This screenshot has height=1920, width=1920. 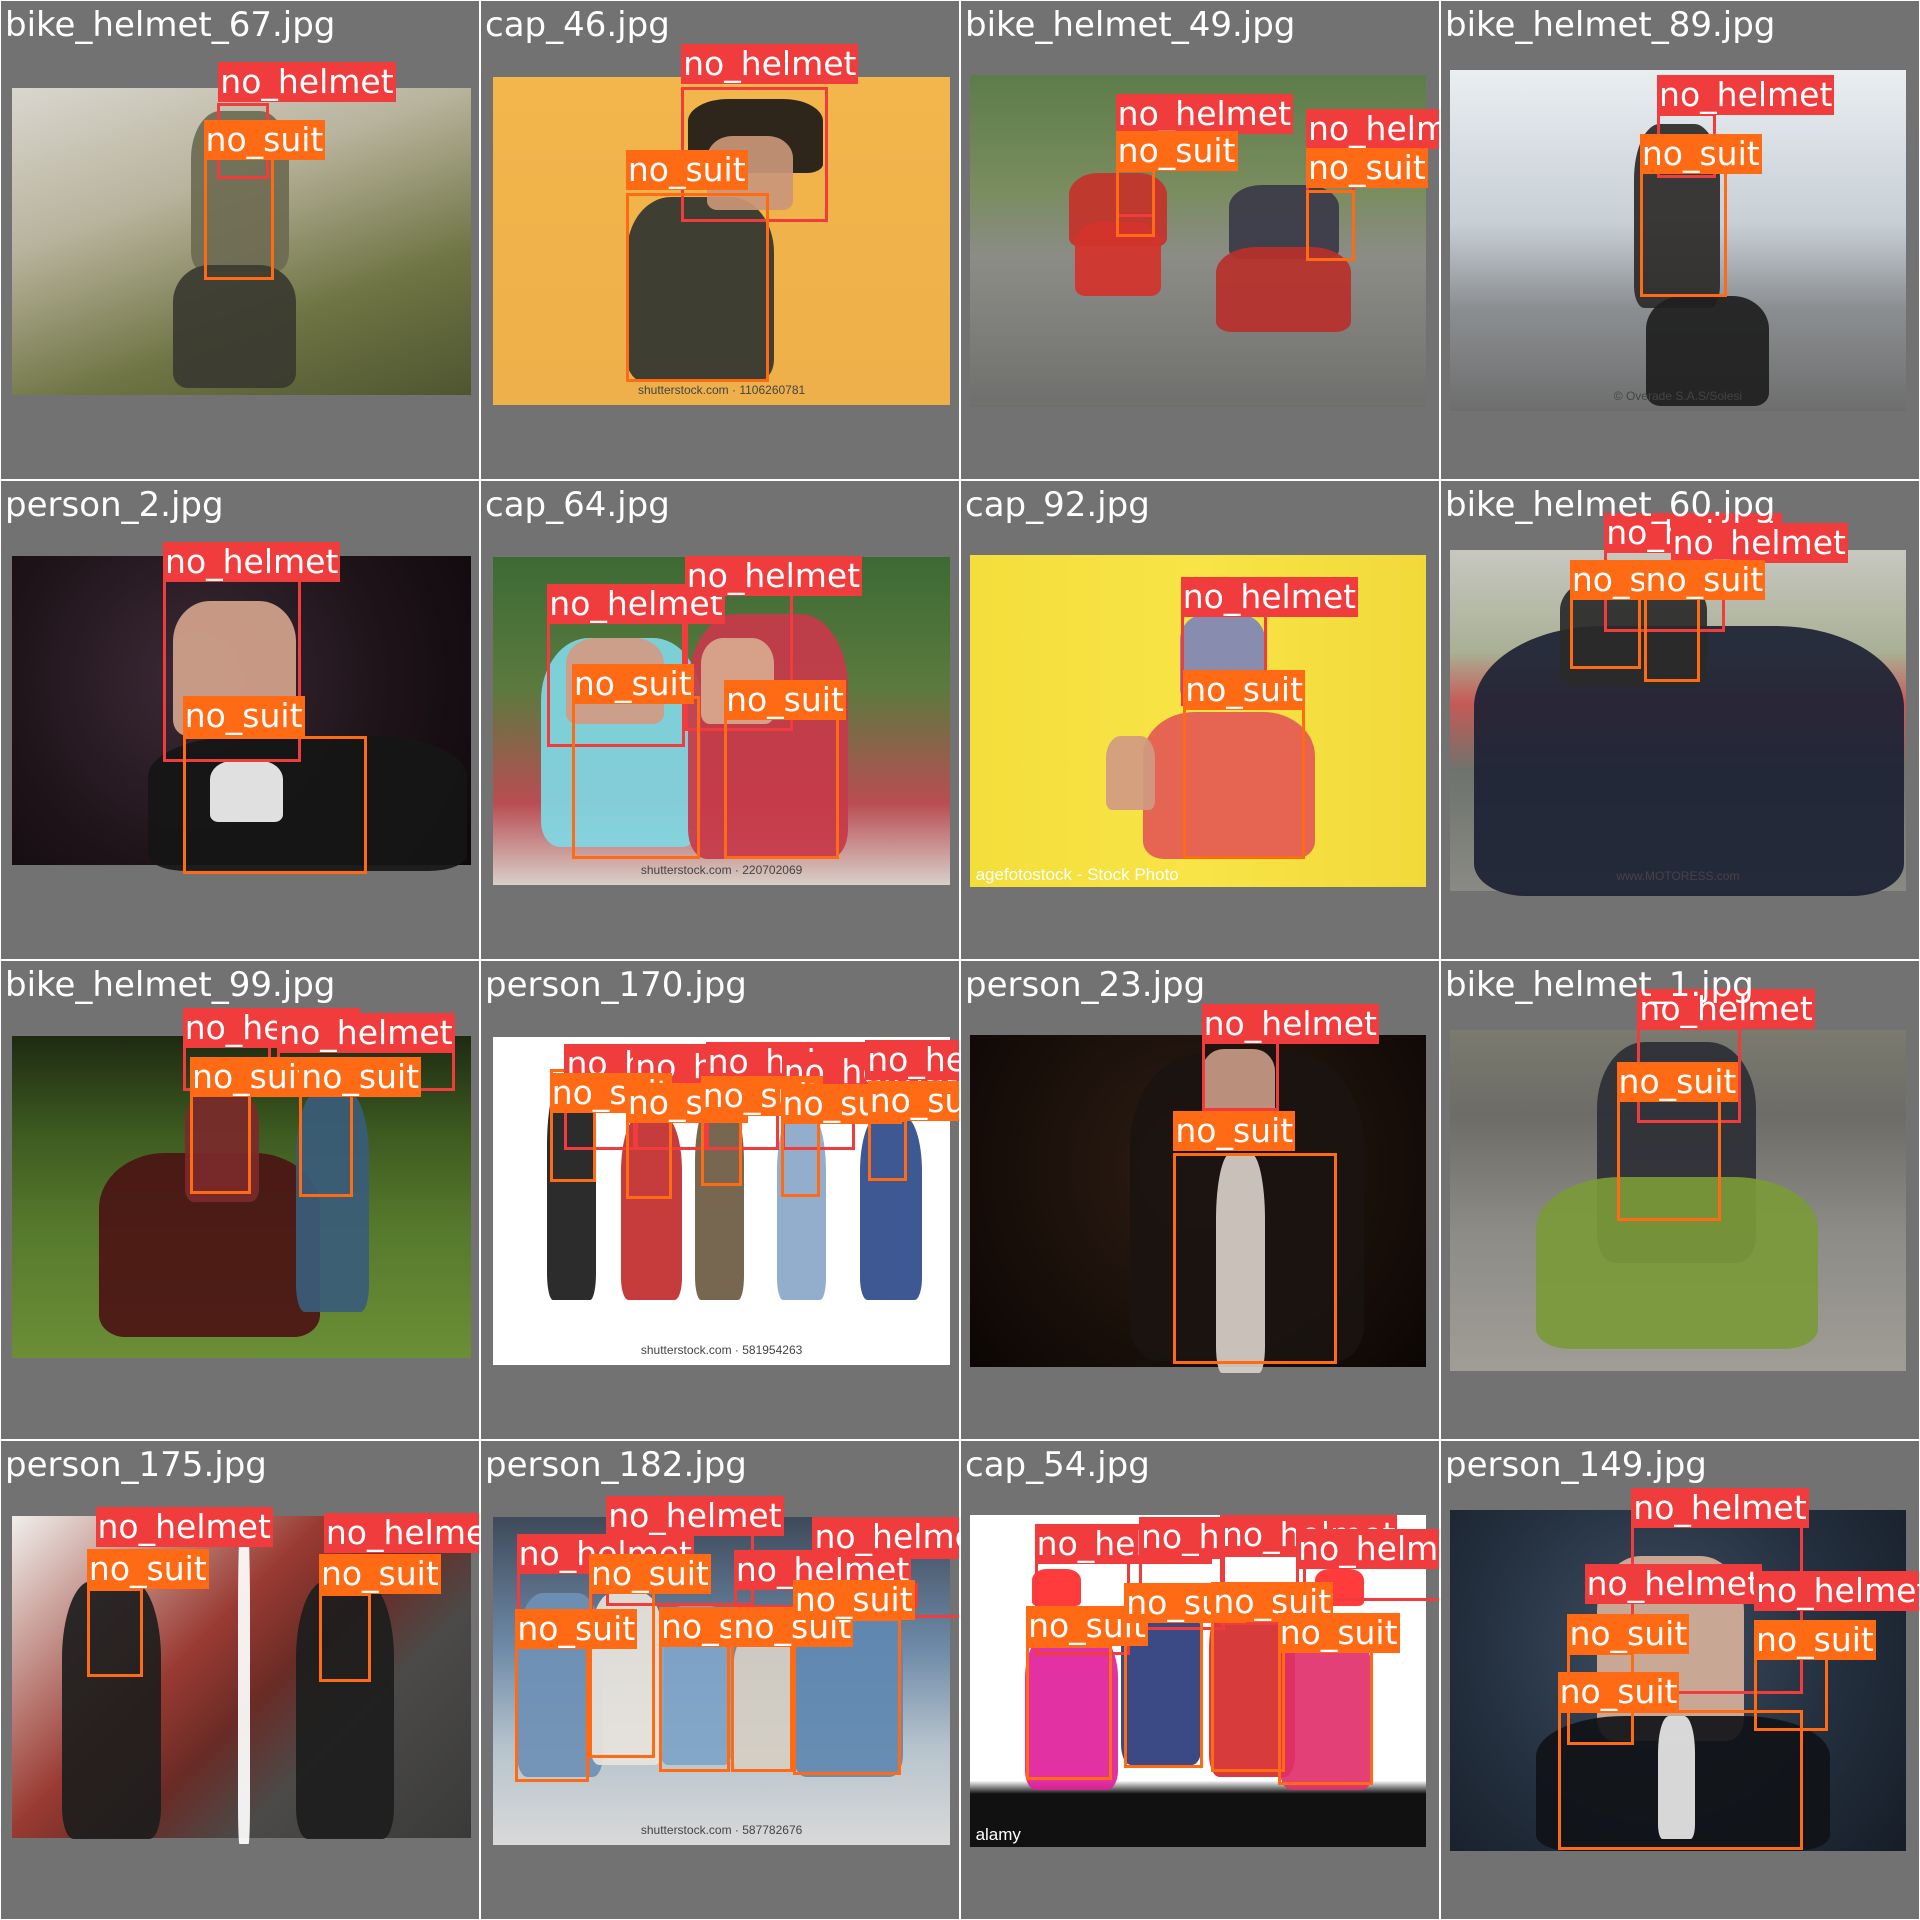 What do you see at coordinates (1576, 1465) in the screenshot?
I see `tile-filename: person_149.jpg` at bounding box center [1576, 1465].